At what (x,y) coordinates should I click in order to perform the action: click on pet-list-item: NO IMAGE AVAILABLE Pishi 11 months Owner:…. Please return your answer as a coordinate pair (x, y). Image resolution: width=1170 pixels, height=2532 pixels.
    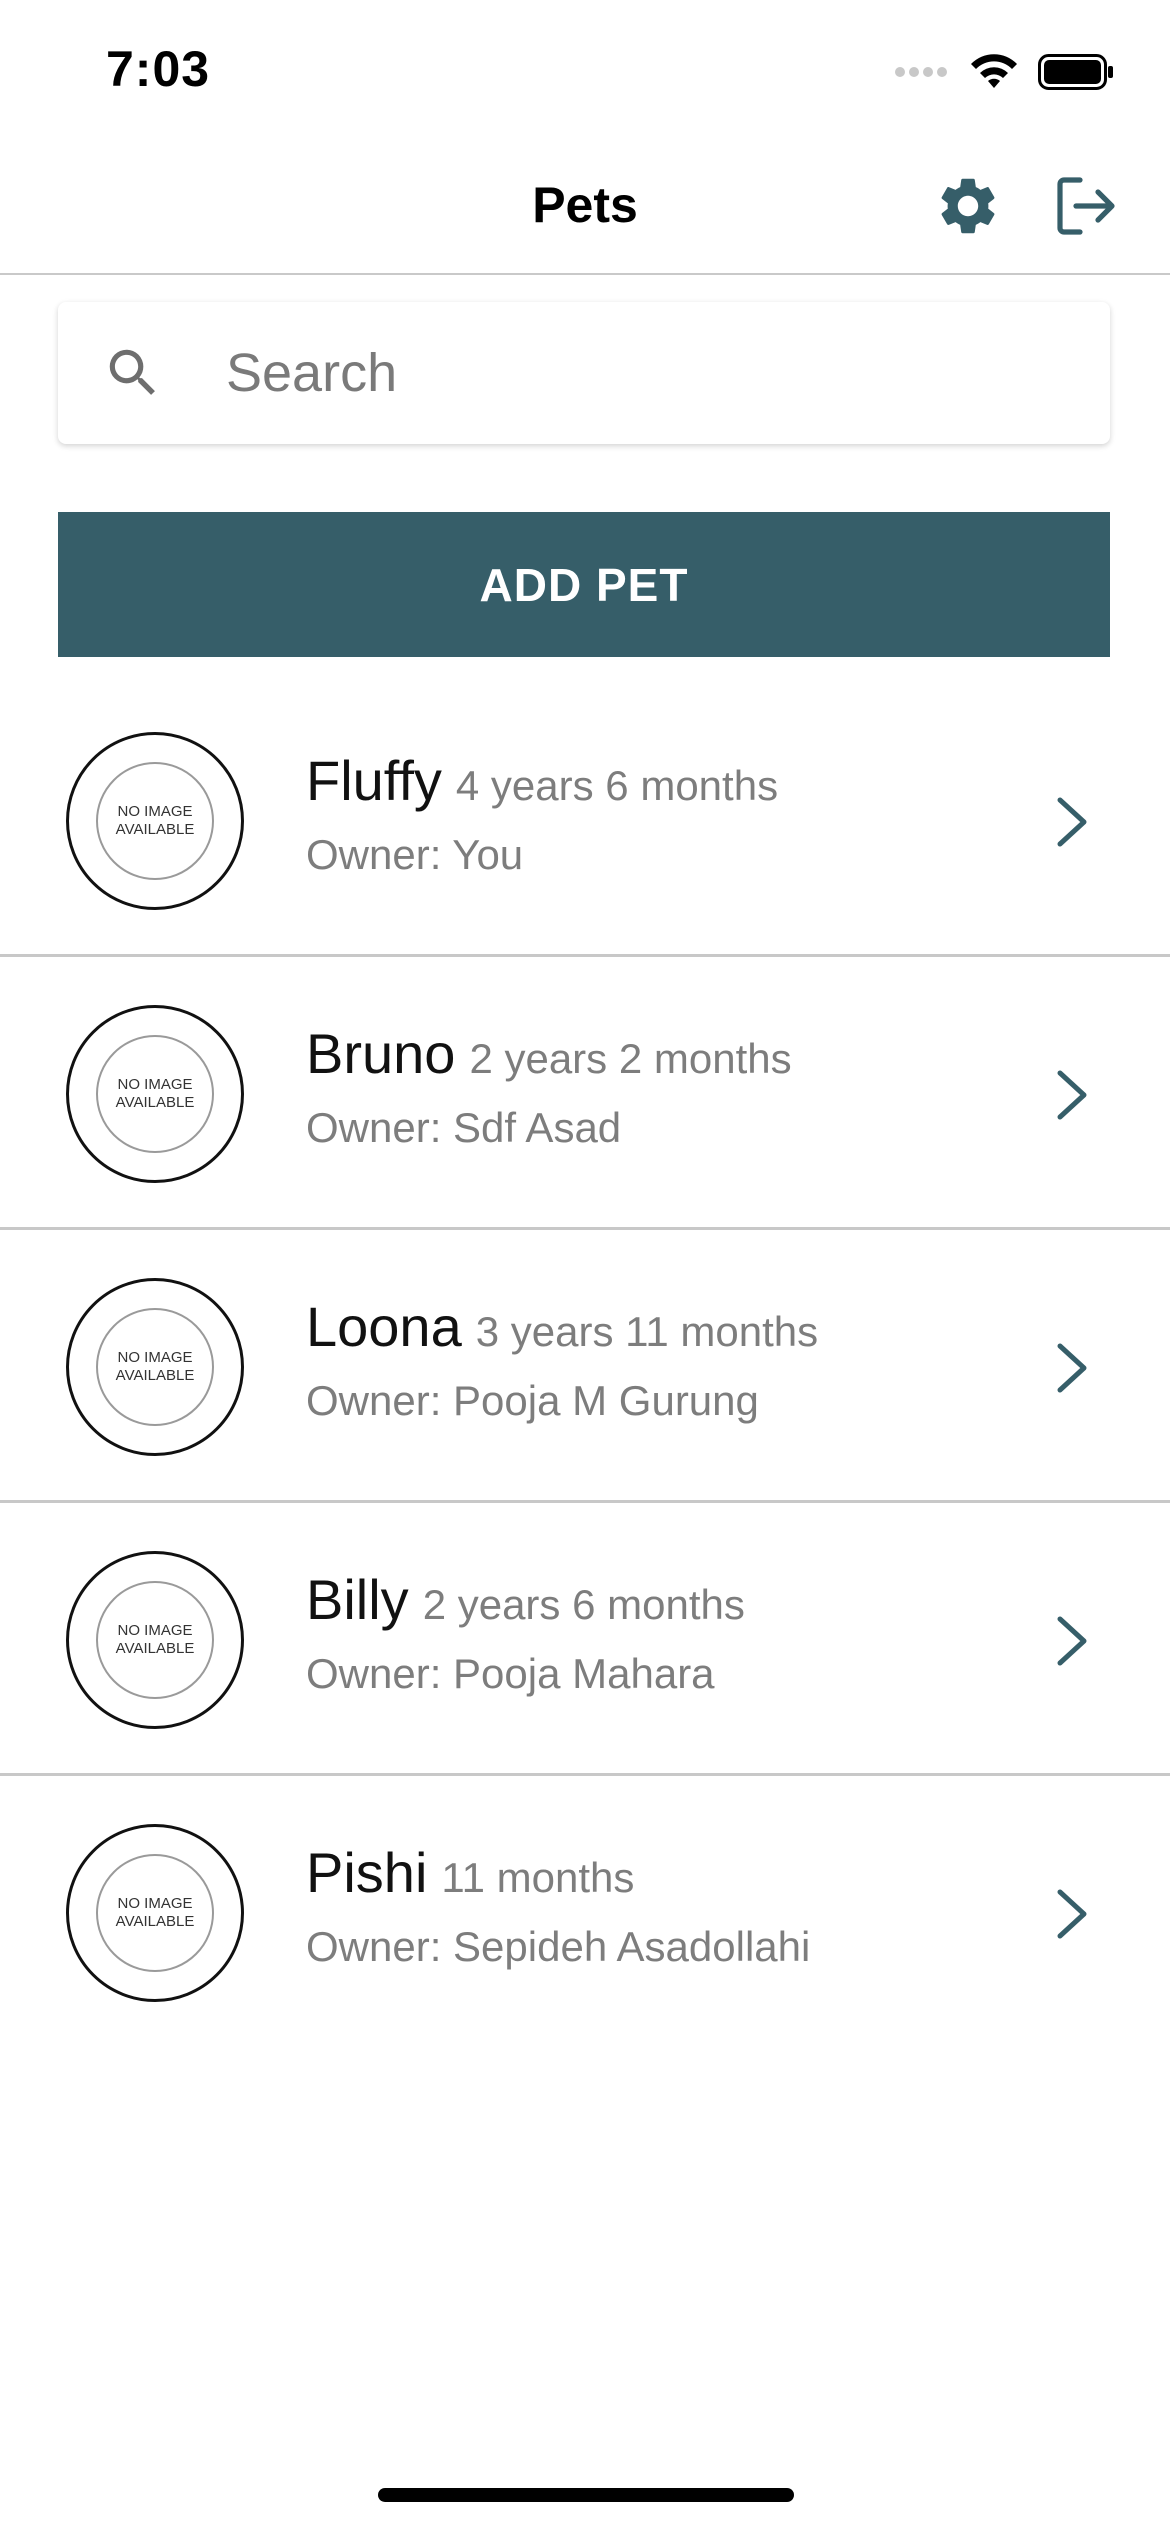
    Looking at the image, I should click on (585, 1912).